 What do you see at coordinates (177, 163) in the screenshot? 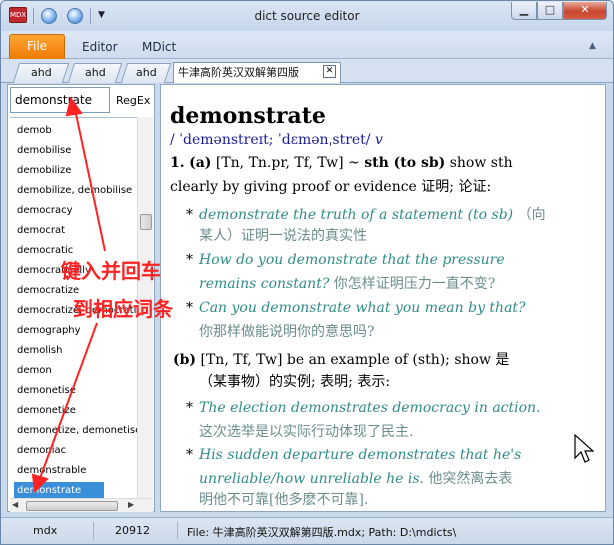
I see `sense-number: 1.` at bounding box center [177, 163].